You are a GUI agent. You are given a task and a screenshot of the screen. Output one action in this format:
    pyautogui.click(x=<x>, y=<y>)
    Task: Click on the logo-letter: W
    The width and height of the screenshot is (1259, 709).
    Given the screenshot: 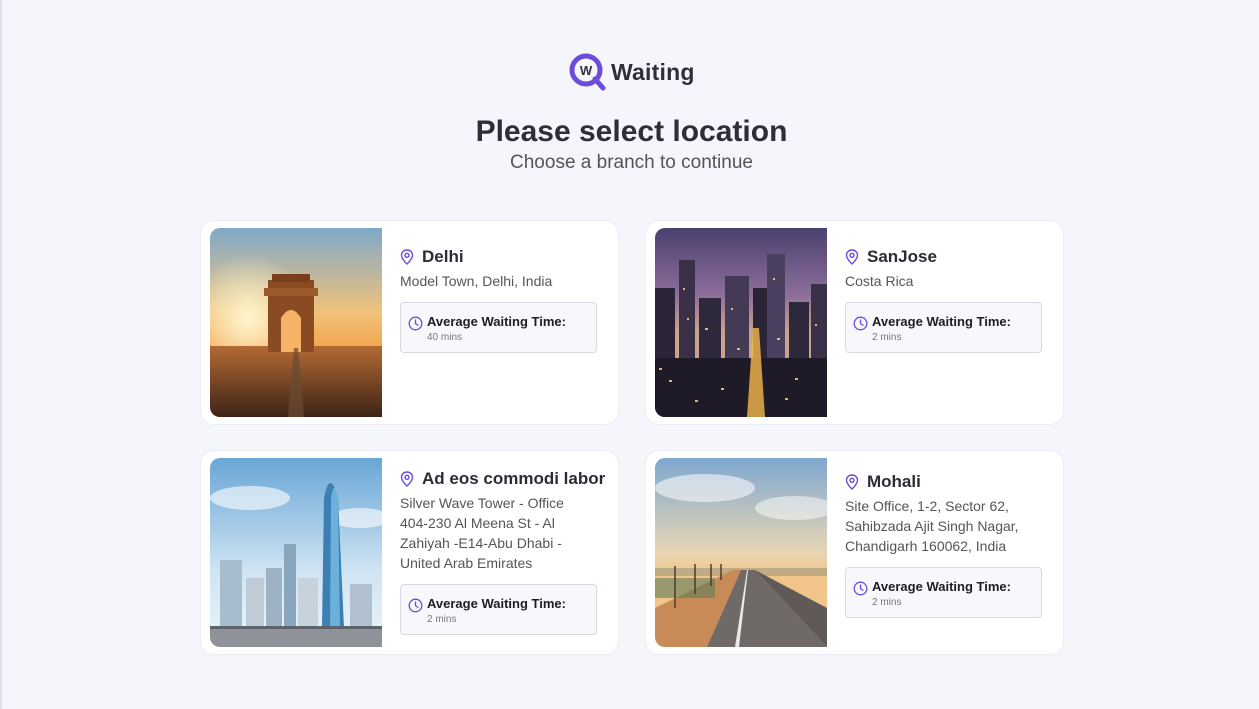 What is the action you would take?
    pyautogui.click(x=586, y=70)
    